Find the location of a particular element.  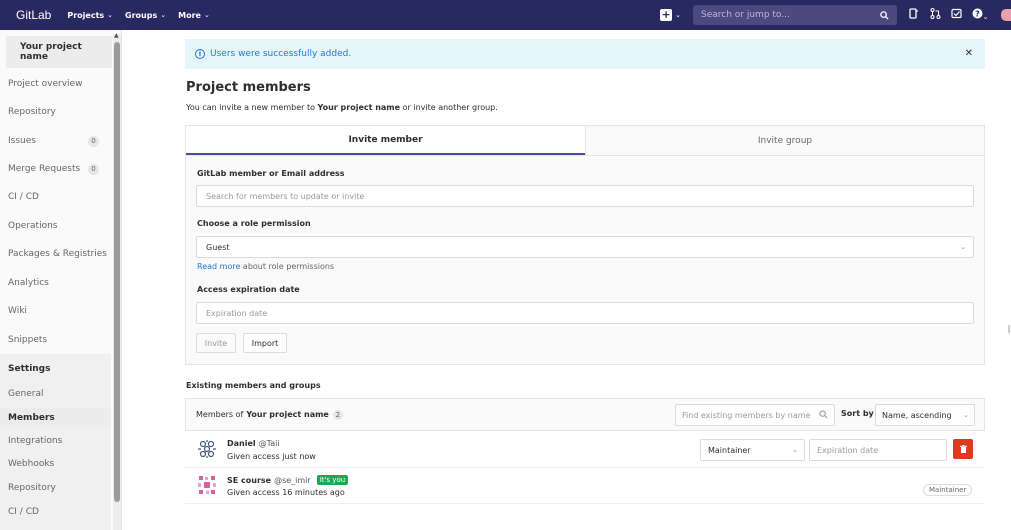

its-you-badge: It's you is located at coordinates (332, 480).